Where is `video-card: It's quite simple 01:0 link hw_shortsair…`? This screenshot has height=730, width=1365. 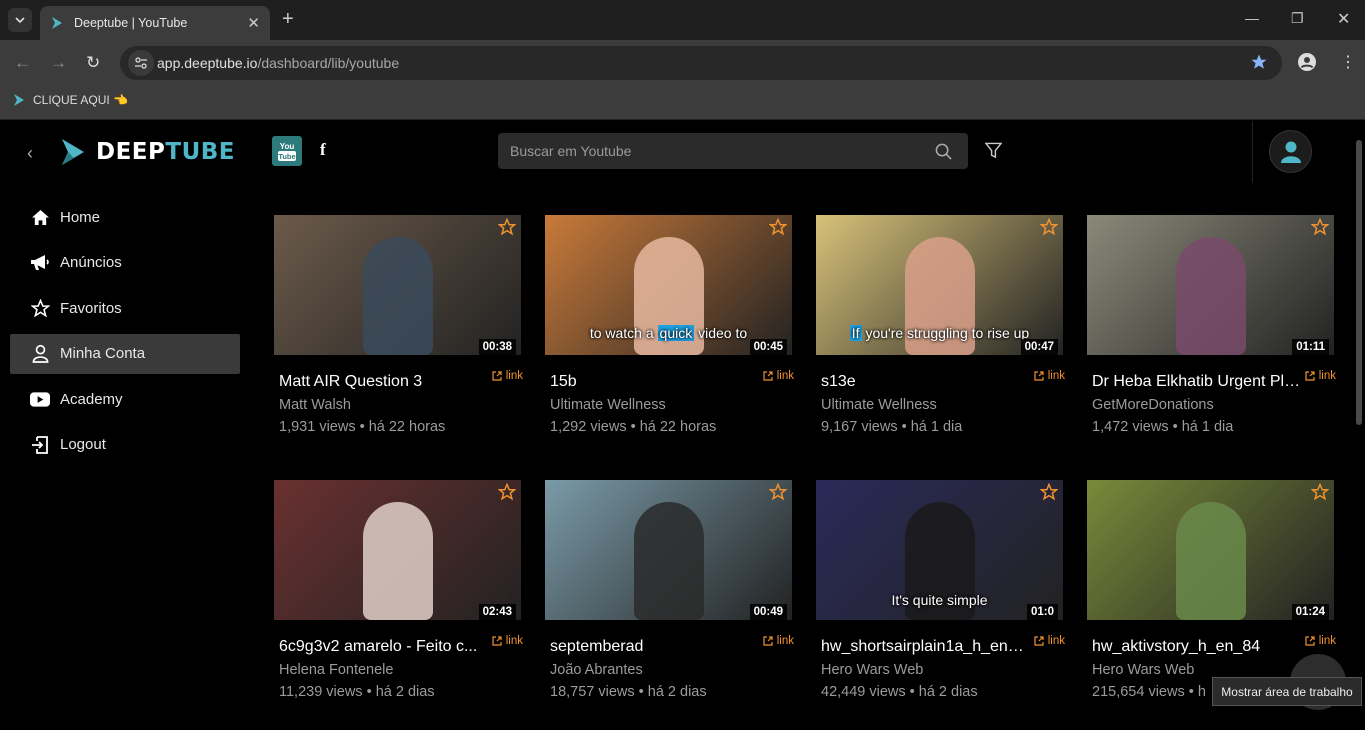 video-card: It's quite simple 01:0 link hw_shortsair… is located at coordinates (940, 605).